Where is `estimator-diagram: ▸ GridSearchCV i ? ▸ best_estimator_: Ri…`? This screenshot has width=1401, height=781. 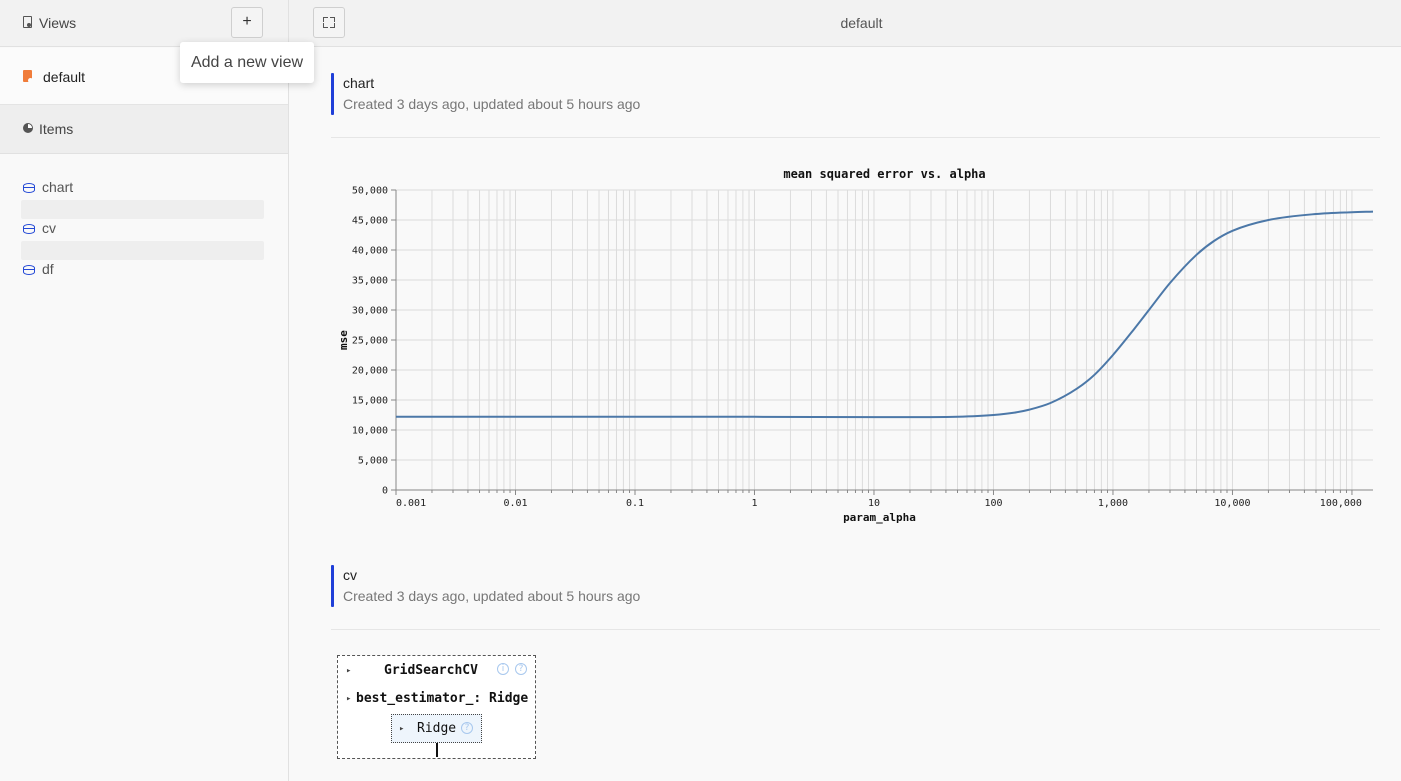 estimator-diagram: ▸ GridSearchCV i ? ▸ best_estimator_: Ri… is located at coordinates (436, 707).